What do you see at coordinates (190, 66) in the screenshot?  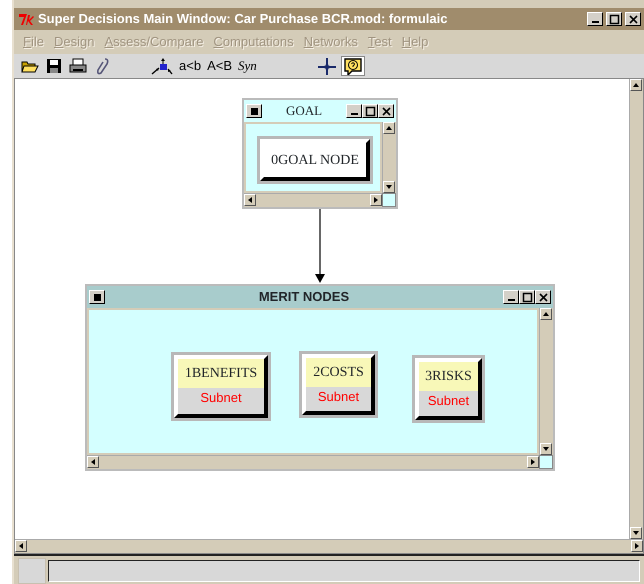 I see `tool-button: a<b` at bounding box center [190, 66].